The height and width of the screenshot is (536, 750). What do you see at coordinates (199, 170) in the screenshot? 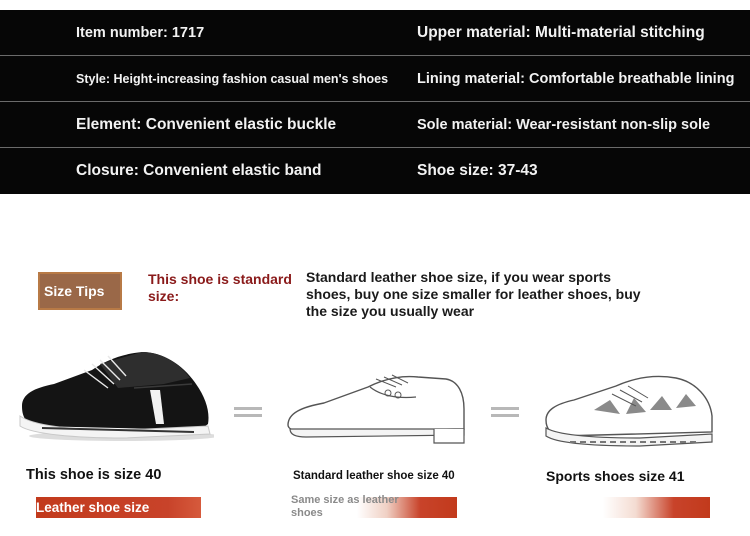
I see `spec-closure: Closure: Convenient elastic band` at bounding box center [199, 170].